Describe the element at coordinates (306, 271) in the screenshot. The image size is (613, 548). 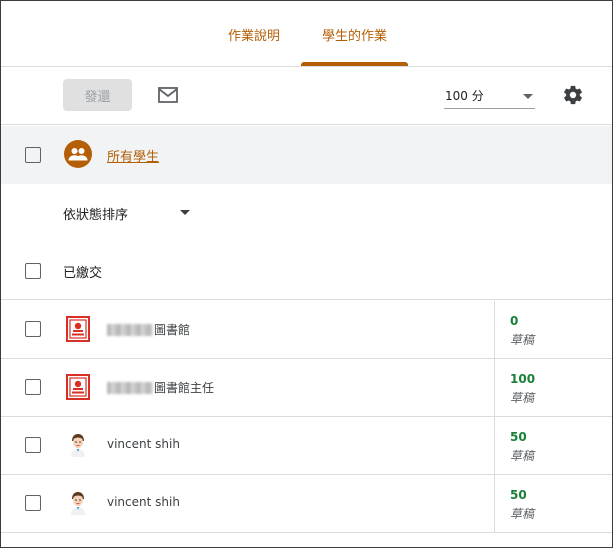
I see `submitted-section-header: 已繳交` at that location.